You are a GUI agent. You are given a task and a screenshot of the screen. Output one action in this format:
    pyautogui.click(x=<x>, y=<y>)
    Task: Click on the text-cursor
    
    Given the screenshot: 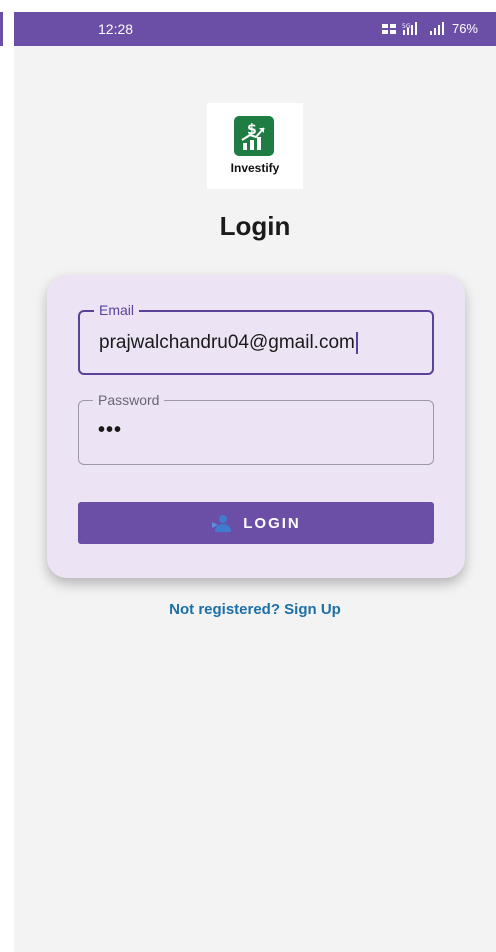 What is the action you would take?
    pyautogui.click(x=356, y=343)
    